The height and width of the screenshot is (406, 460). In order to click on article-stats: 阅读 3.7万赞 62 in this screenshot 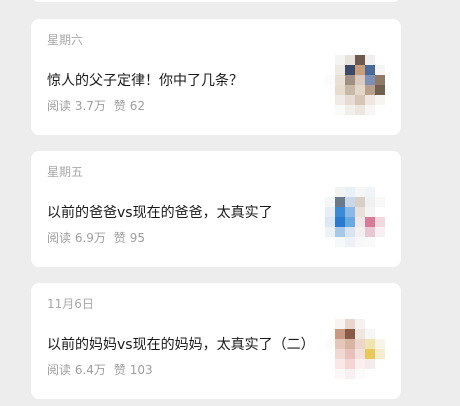, I will do `click(96, 105)`.